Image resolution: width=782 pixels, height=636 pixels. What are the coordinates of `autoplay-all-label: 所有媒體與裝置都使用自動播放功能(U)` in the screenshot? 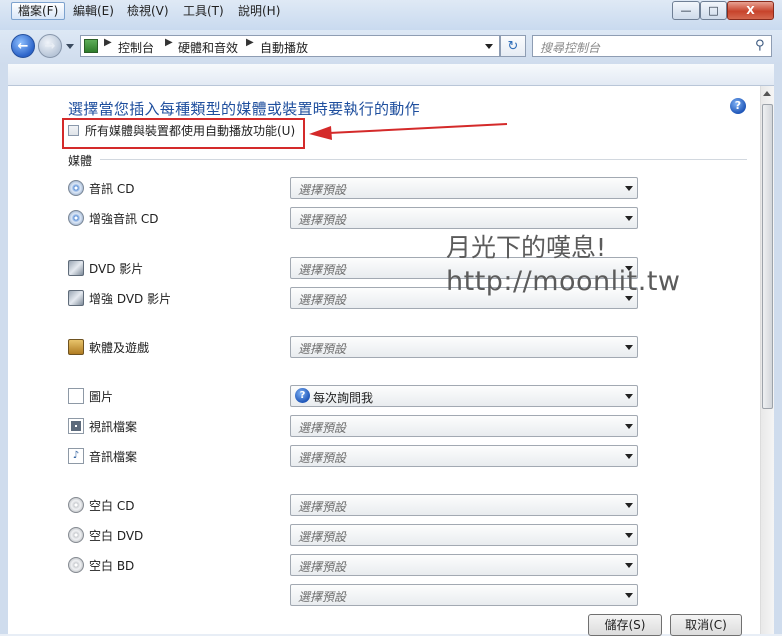 It's located at (190, 130).